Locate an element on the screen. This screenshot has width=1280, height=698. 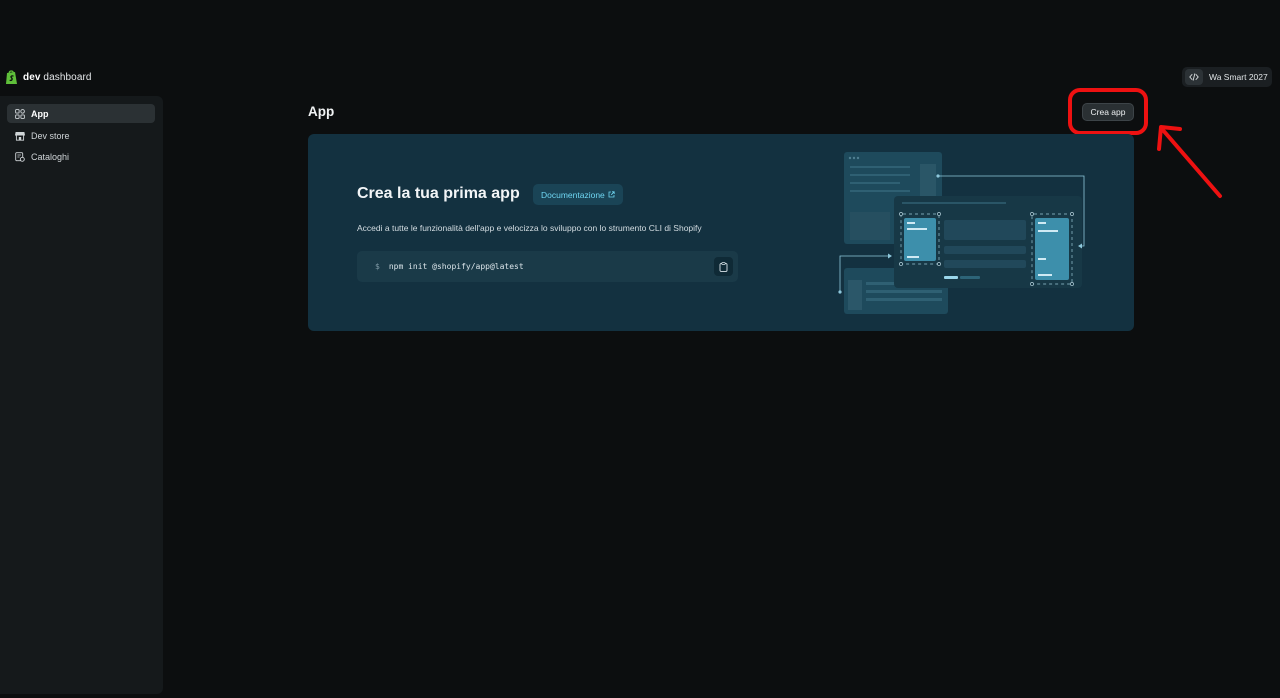
external-link-icon is located at coordinates (611, 194).